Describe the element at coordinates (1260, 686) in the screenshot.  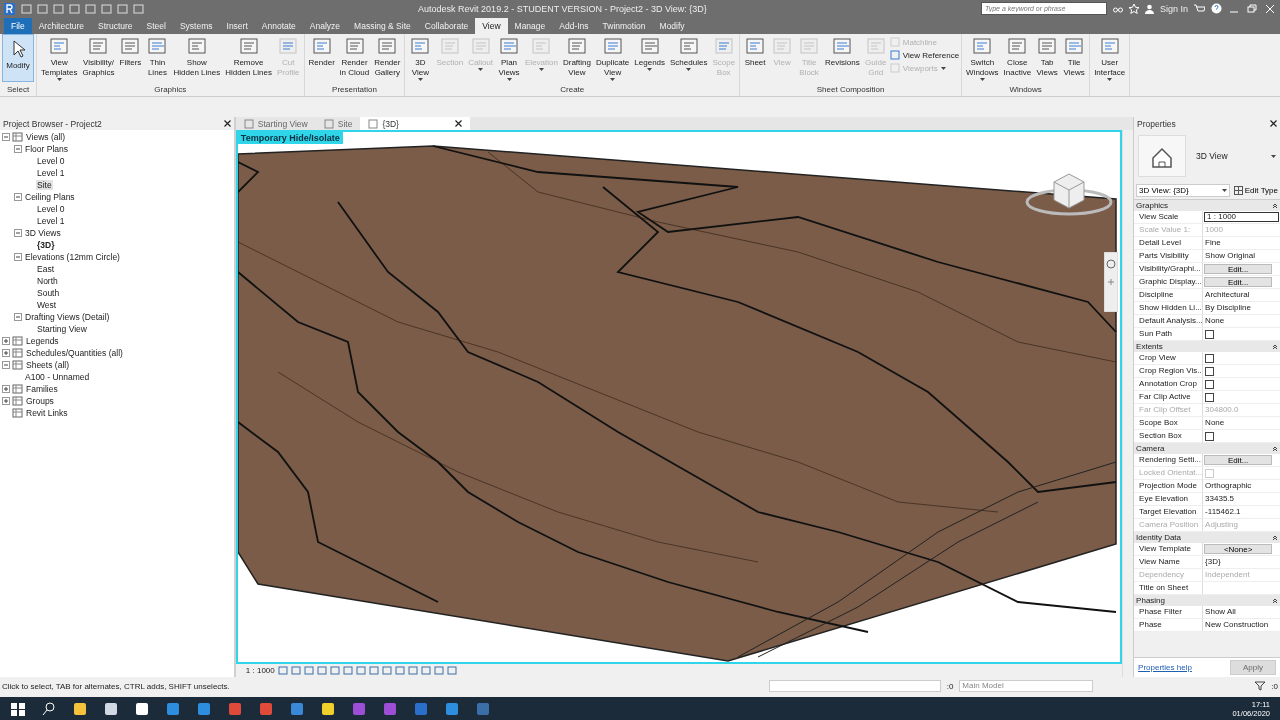
I see `filter-icon` at that location.